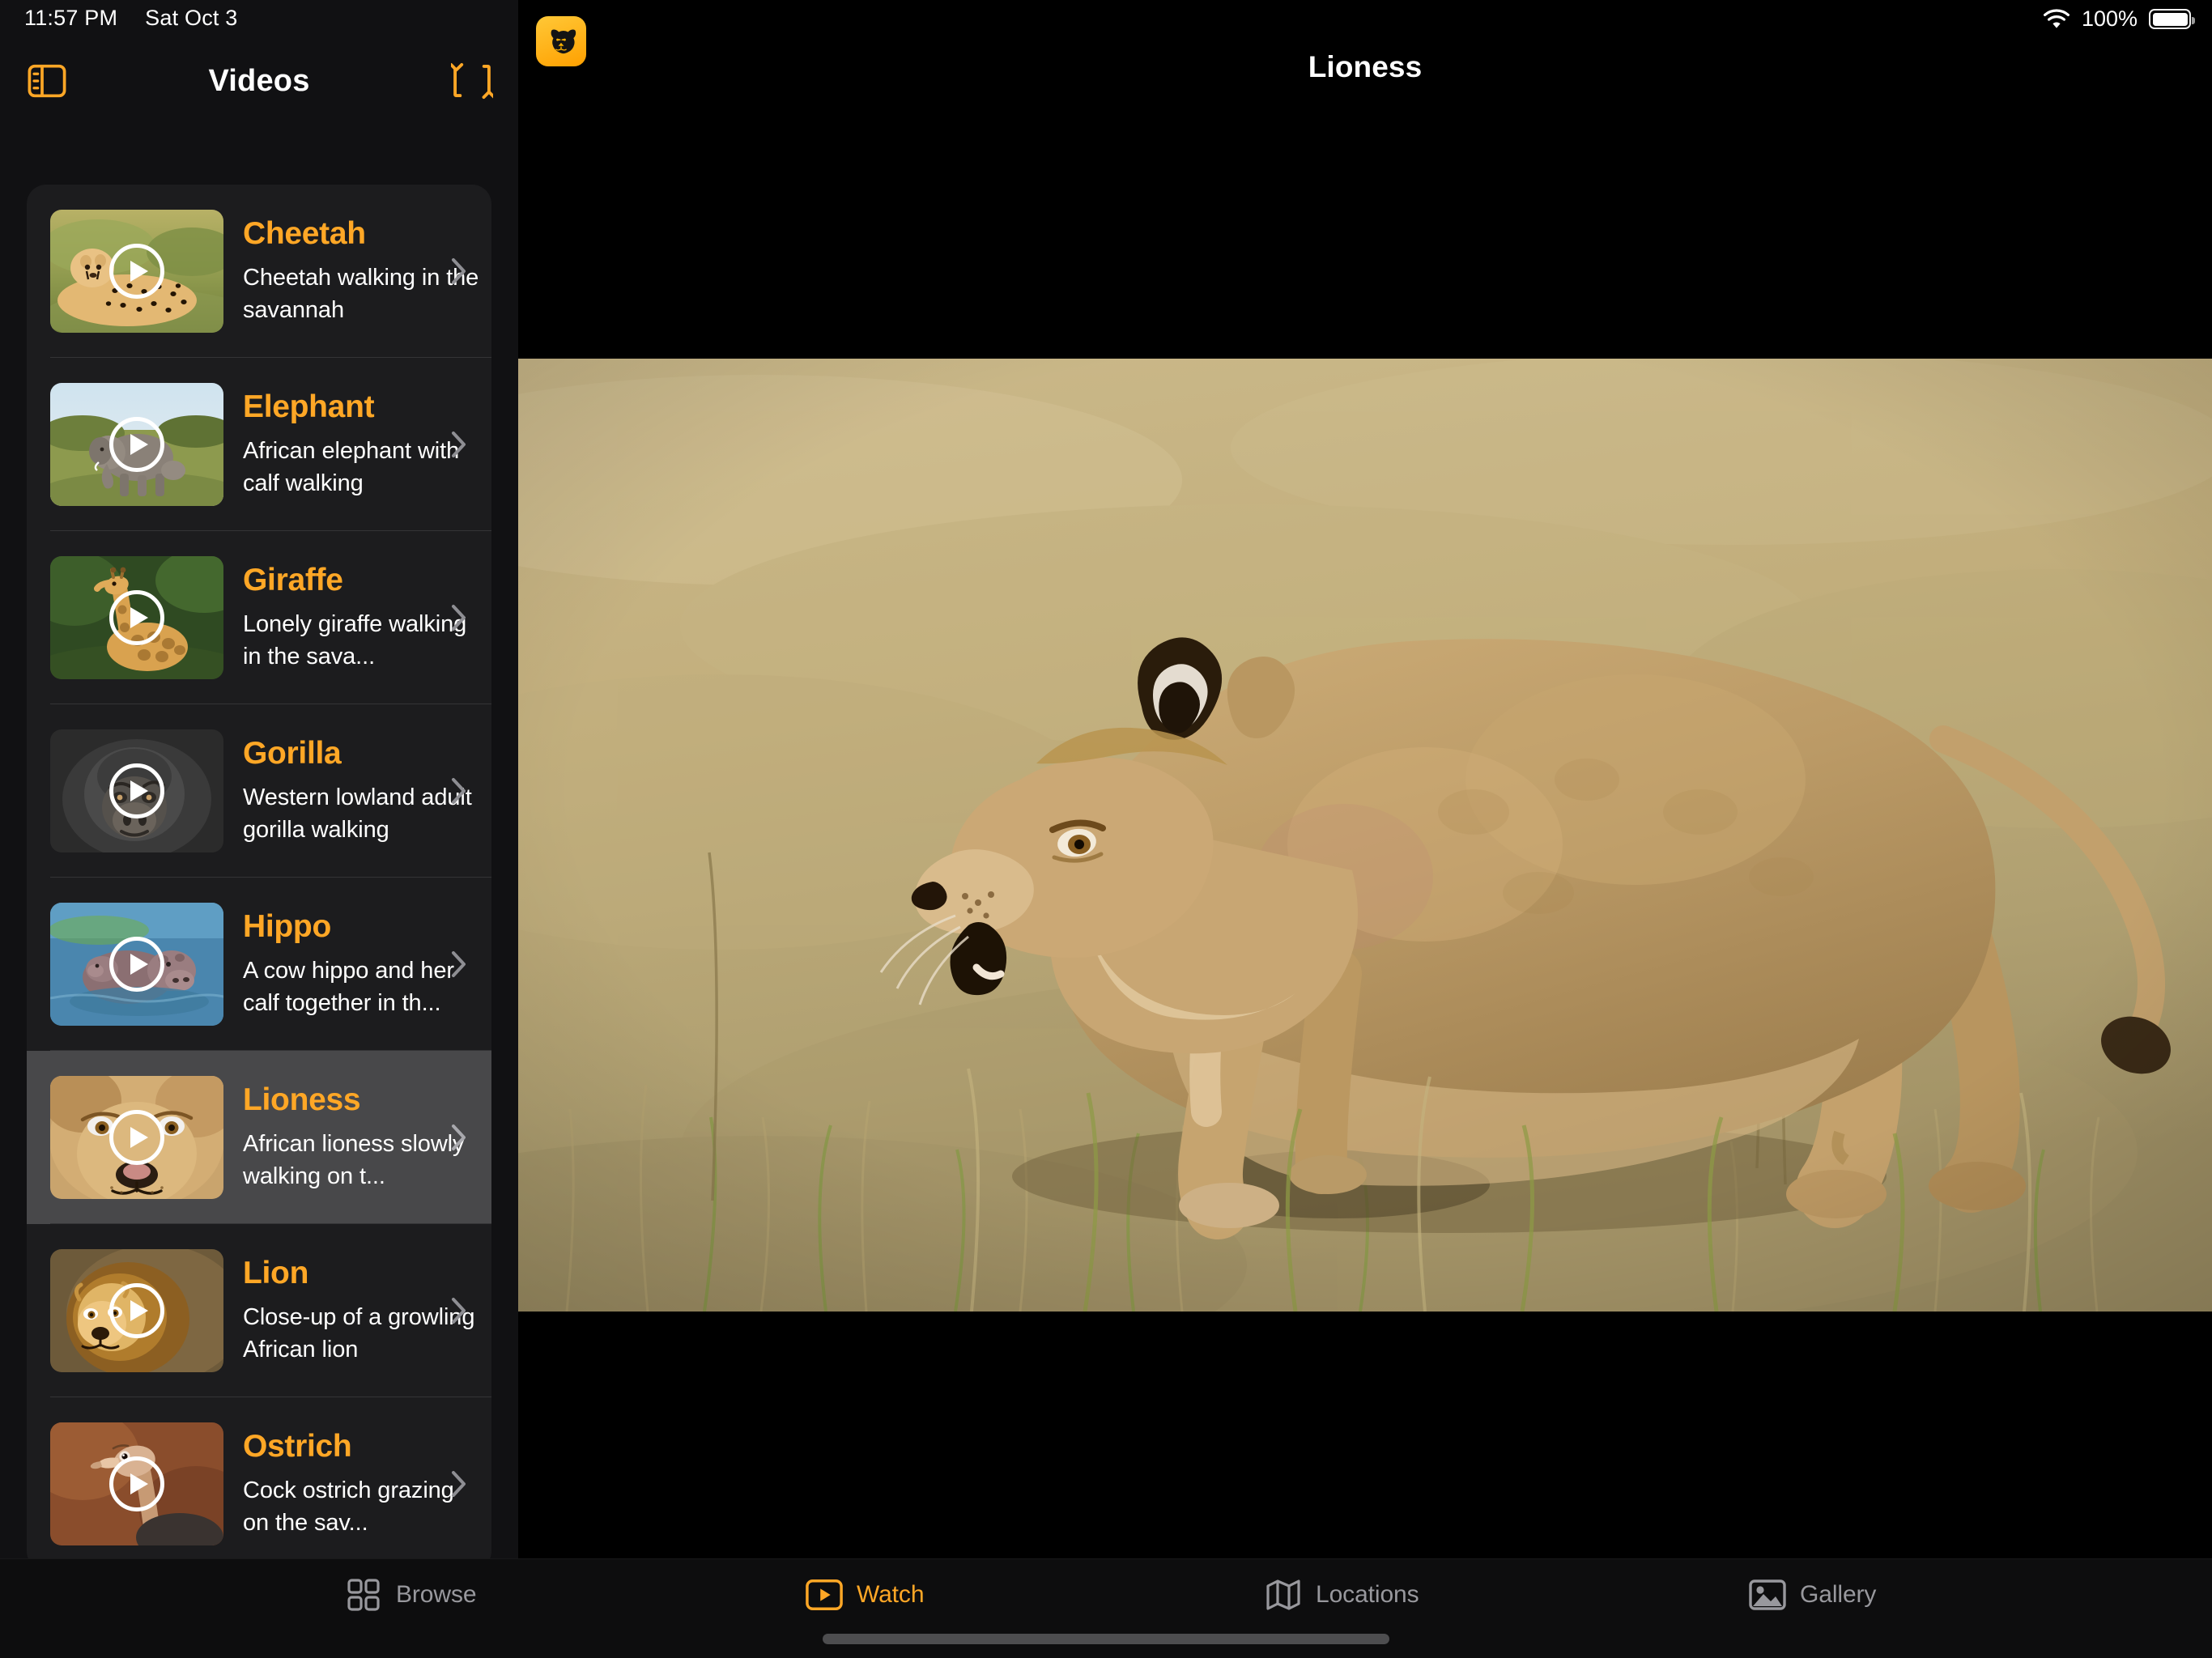 This screenshot has width=2212, height=1658. What do you see at coordinates (2172, 19) in the screenshot?
I see `battery-full-icon` at bounding box center [2172, 19].